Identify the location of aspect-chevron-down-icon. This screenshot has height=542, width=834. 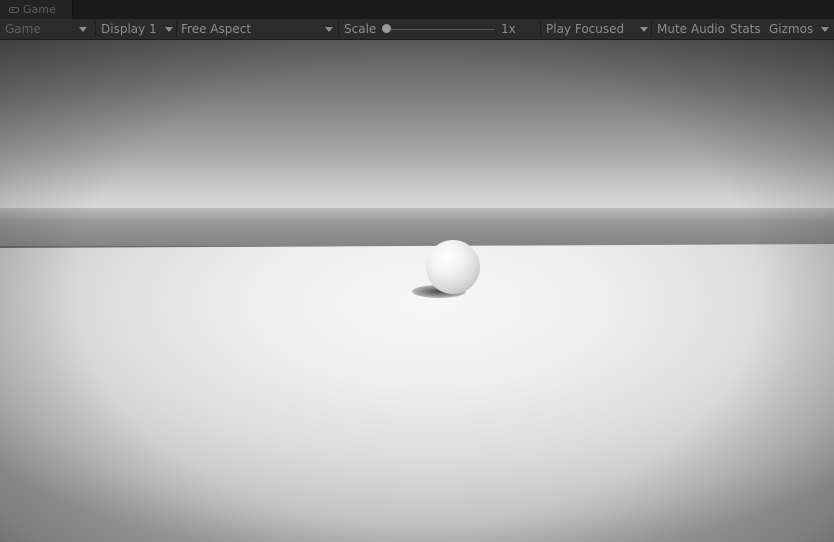
(329, 29).